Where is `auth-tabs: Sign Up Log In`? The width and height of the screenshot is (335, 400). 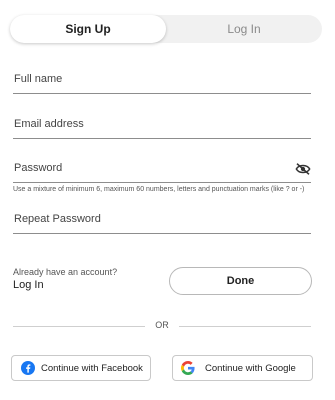 auth-tabs: Sign Up Log In is located at coordinates (166, 29).